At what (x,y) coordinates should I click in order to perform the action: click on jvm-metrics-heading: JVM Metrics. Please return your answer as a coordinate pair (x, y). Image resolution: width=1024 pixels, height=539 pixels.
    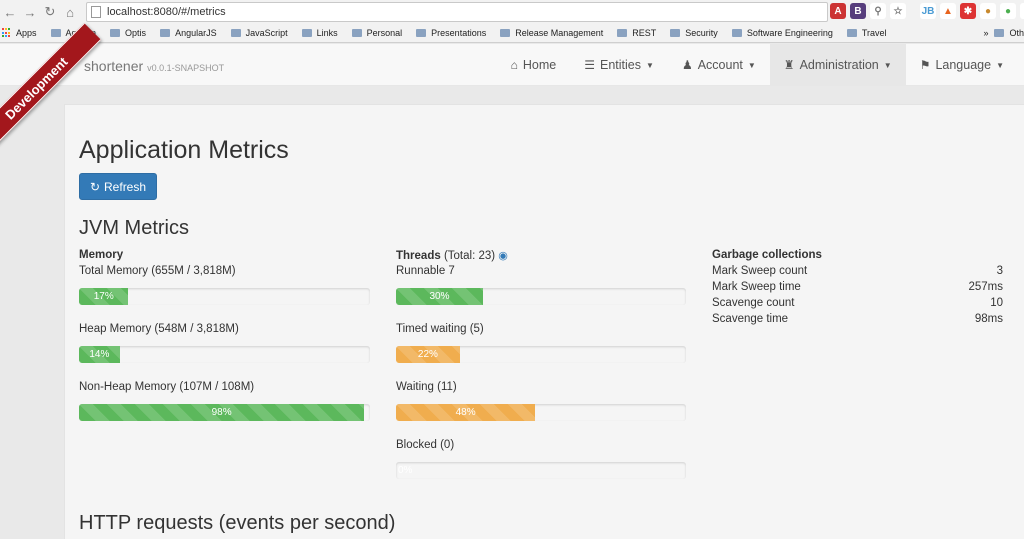
    Looking at the image, I should click on (134, 228).